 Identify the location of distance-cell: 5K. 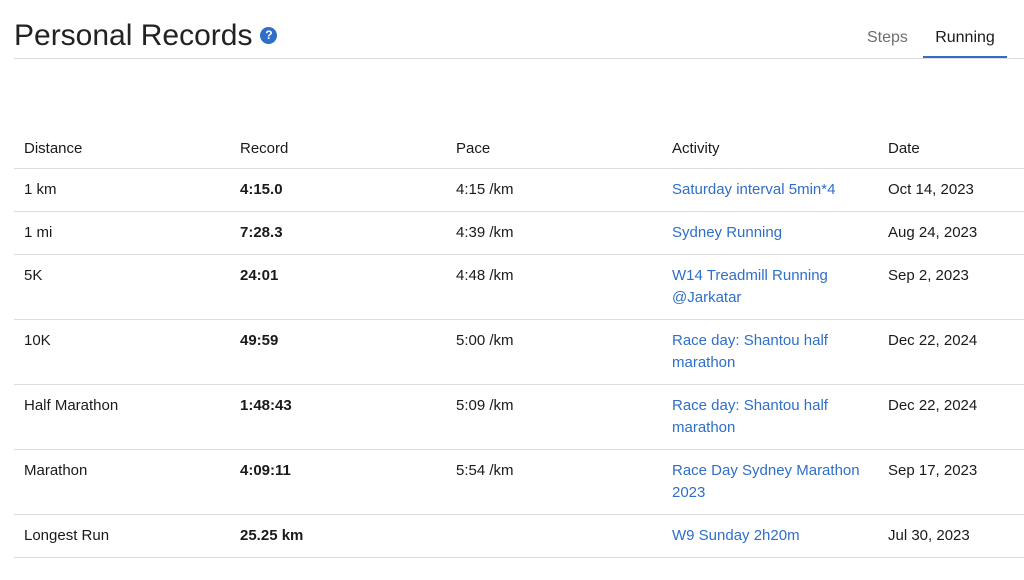
(122, 287).